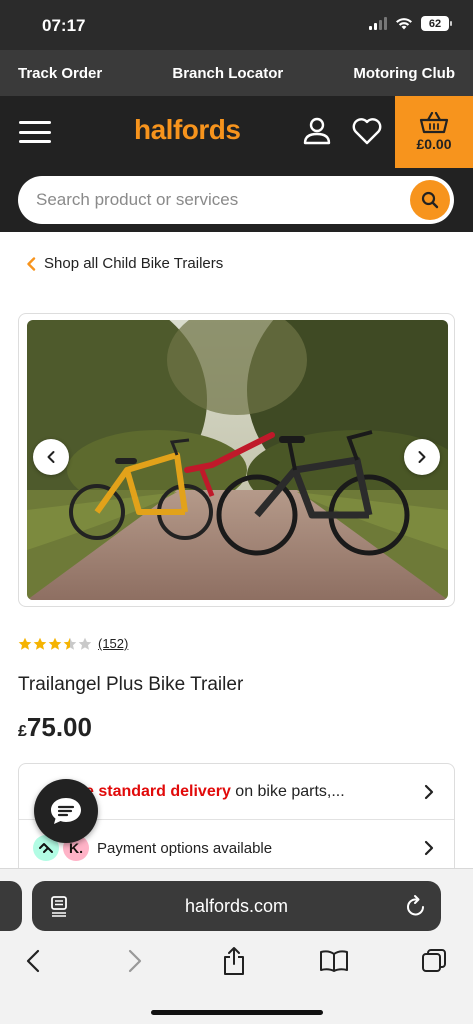  I want to click on tabs-button, so click(434, 961).